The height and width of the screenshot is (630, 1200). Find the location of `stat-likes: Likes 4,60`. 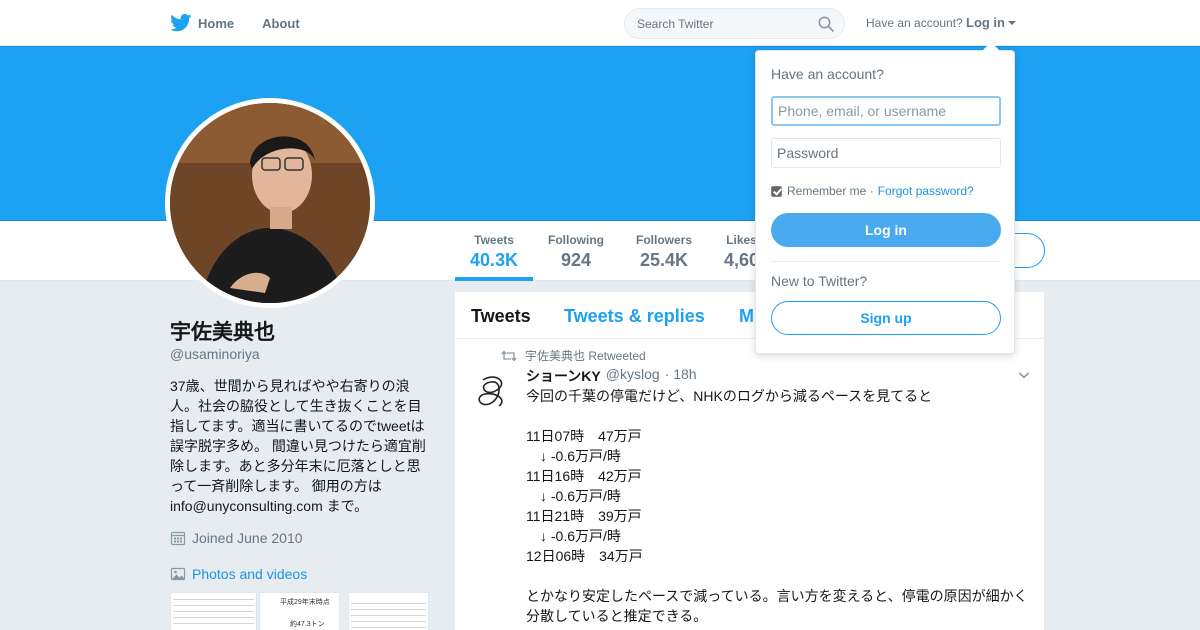

stat-likes: Likes 4,60 is located at coordinates (741, 252).